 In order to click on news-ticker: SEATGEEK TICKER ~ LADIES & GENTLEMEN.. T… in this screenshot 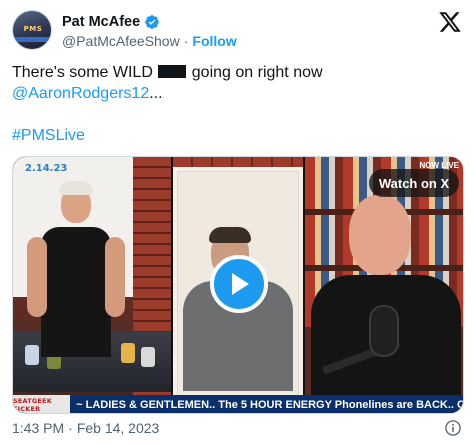, I will do `click(238, 404)`.